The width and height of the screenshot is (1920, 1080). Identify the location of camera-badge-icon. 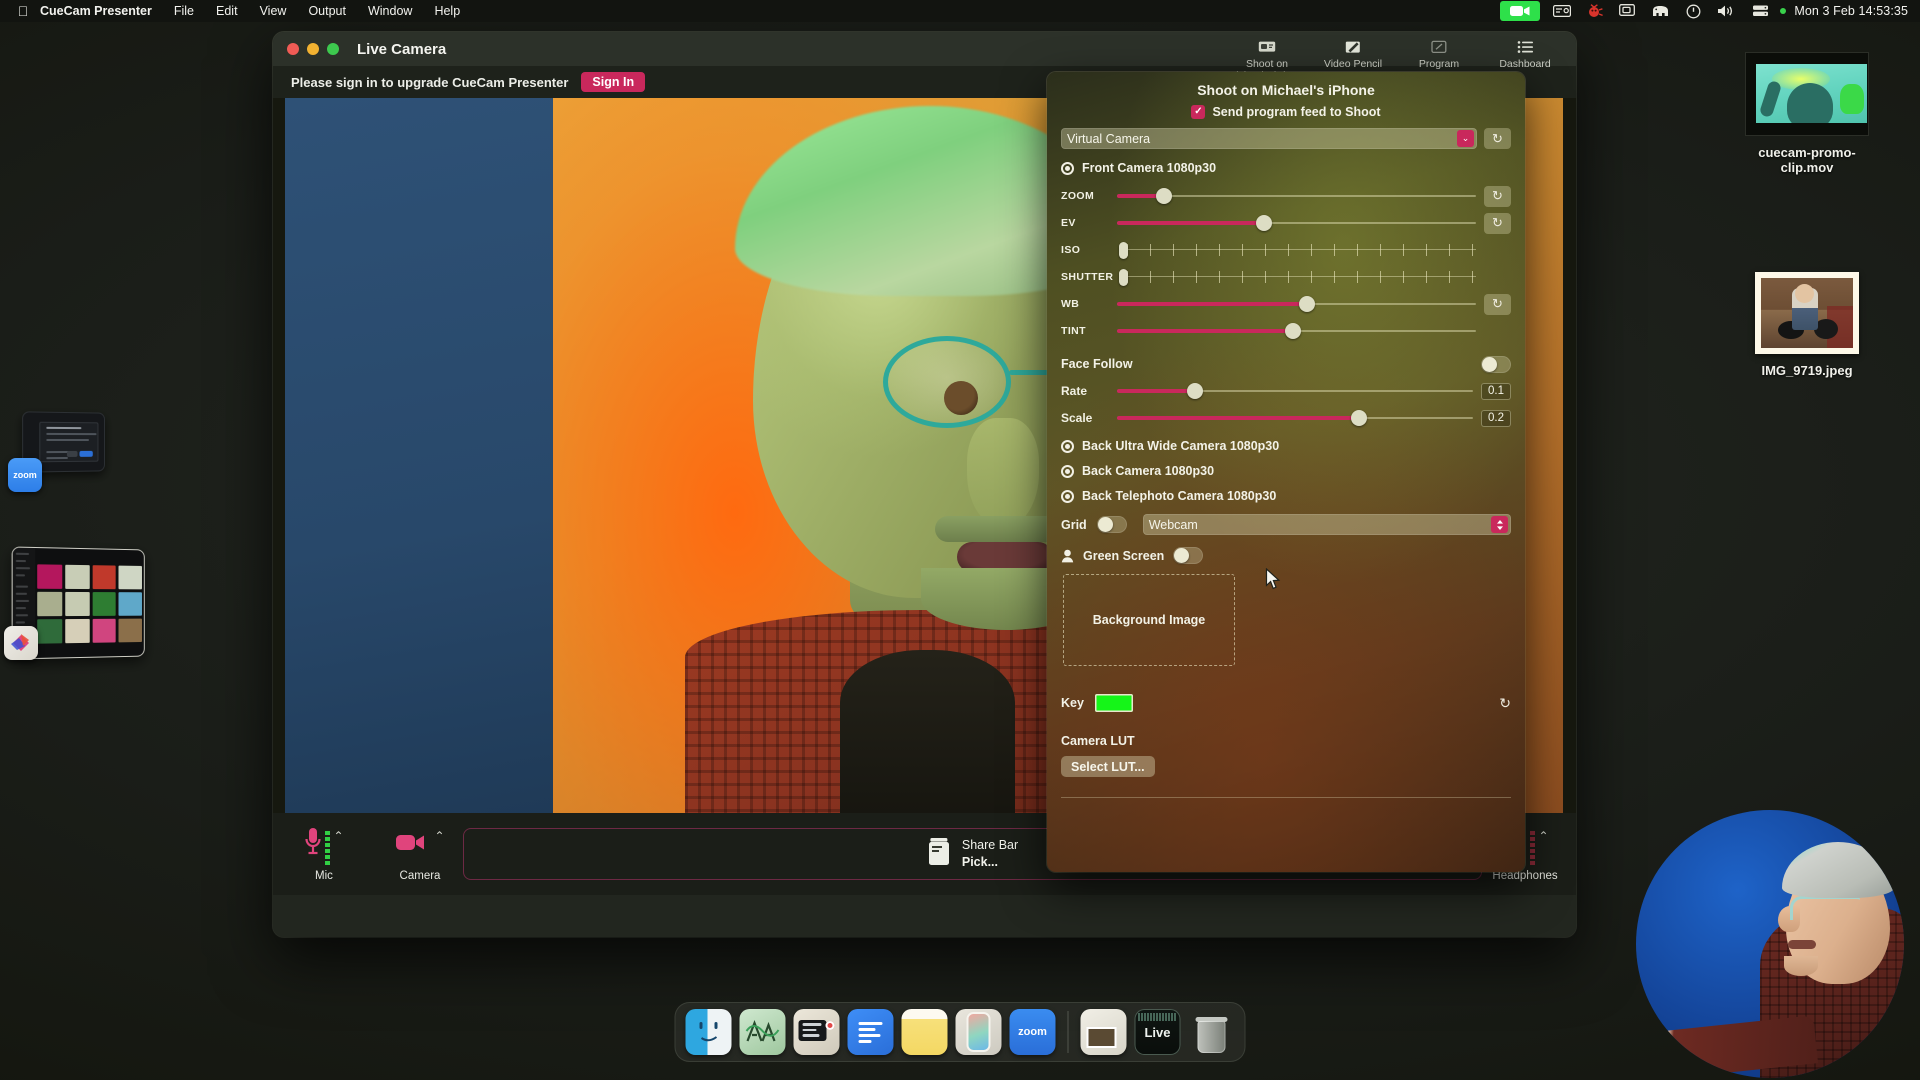
(1520, 11).